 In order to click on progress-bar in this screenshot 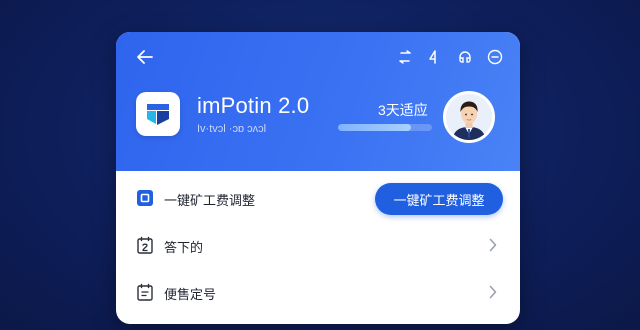, I will do `click(385, 127)`.